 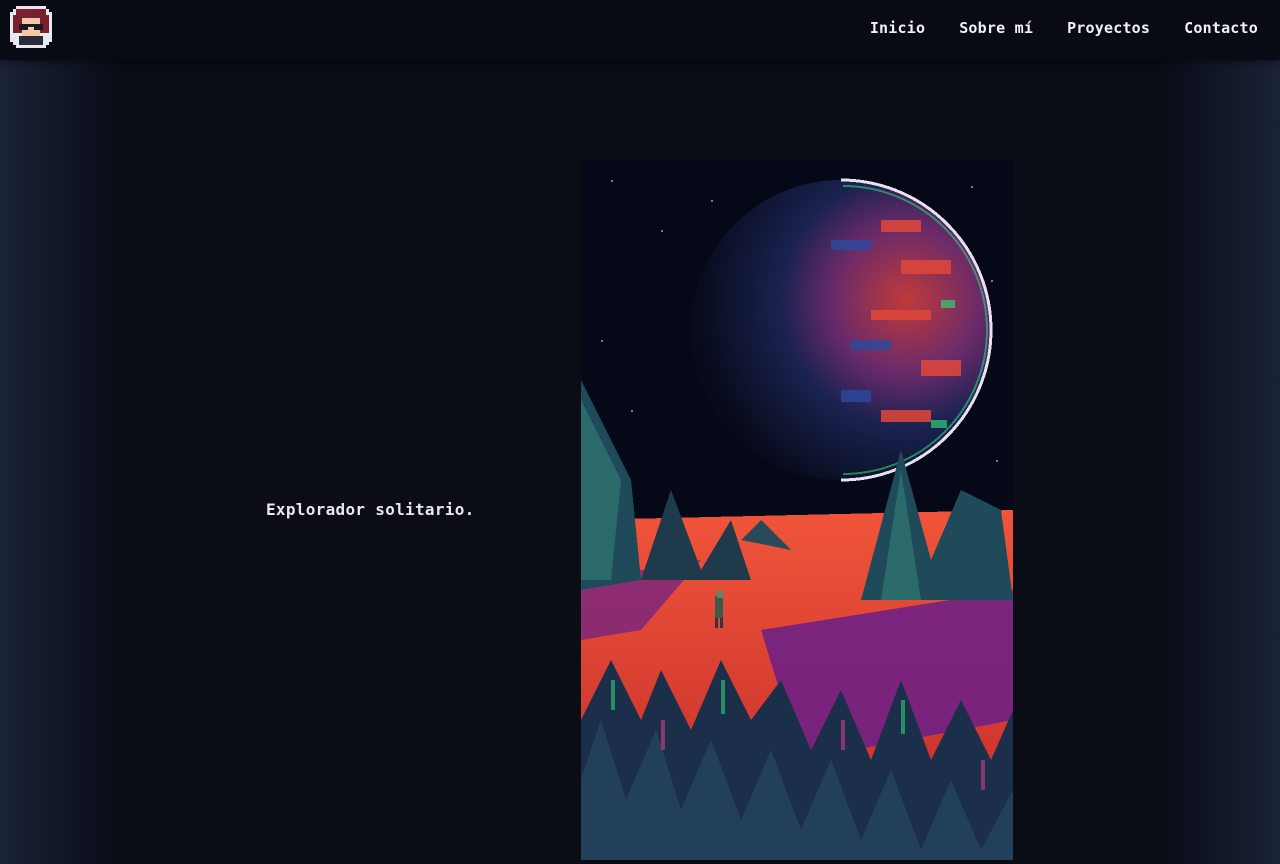 What do you see at coordinates (1064, 28) in the screenshot?
I see `main-nav: Inicio Sobre mí Proyectos Contacto` at bounding box center [1064, 28].